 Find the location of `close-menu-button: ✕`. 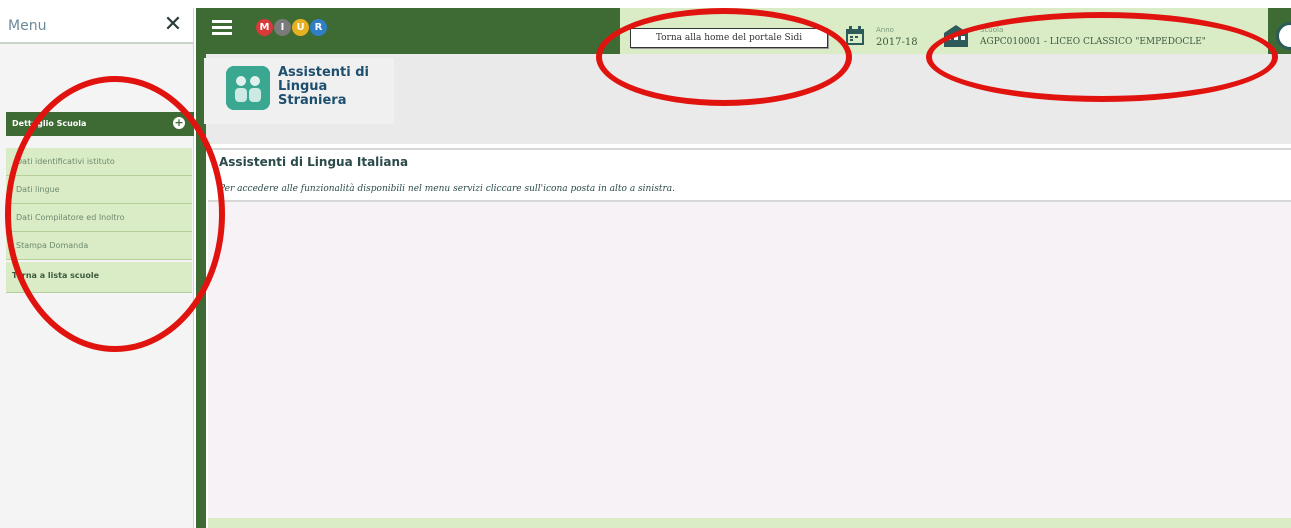

close-menu-button: ✕ is located at coordinates (173, 25).